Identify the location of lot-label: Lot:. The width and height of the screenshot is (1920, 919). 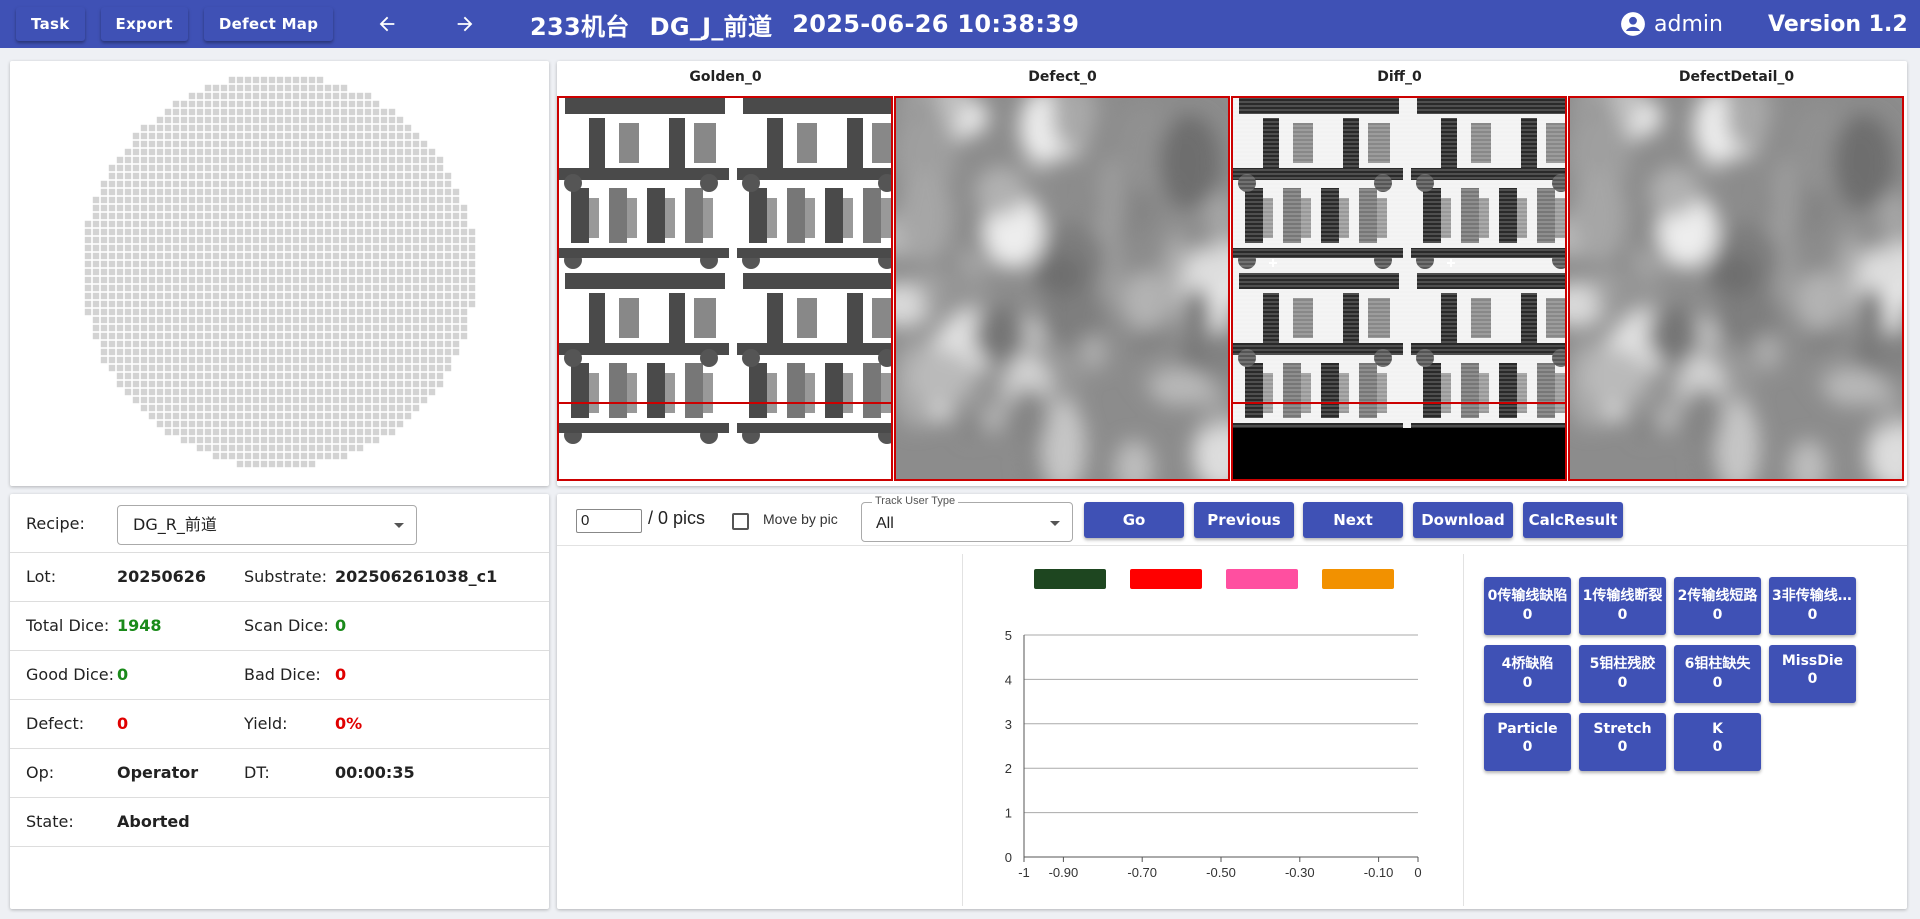
(41, 576).